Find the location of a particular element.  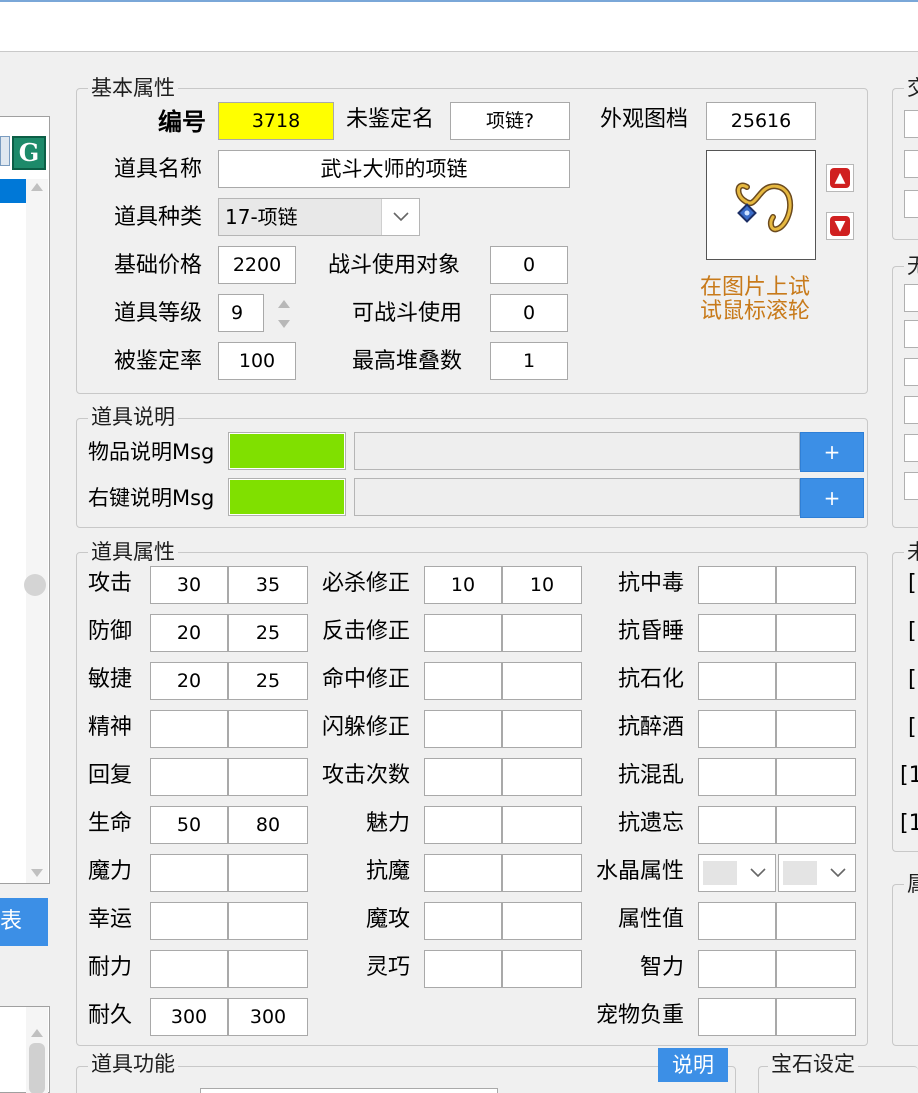

image-next-button: ▼ is located at coordinates (840, 226).